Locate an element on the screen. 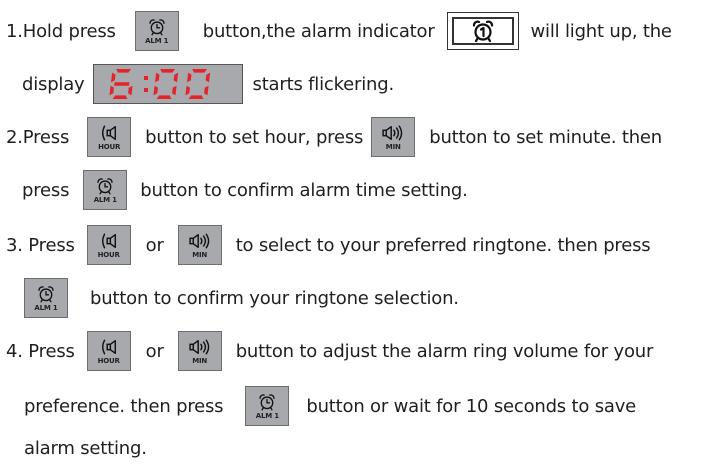 This screenshot has width=724, height=470. step2-text-4: press is located at coordinates (46, 190).